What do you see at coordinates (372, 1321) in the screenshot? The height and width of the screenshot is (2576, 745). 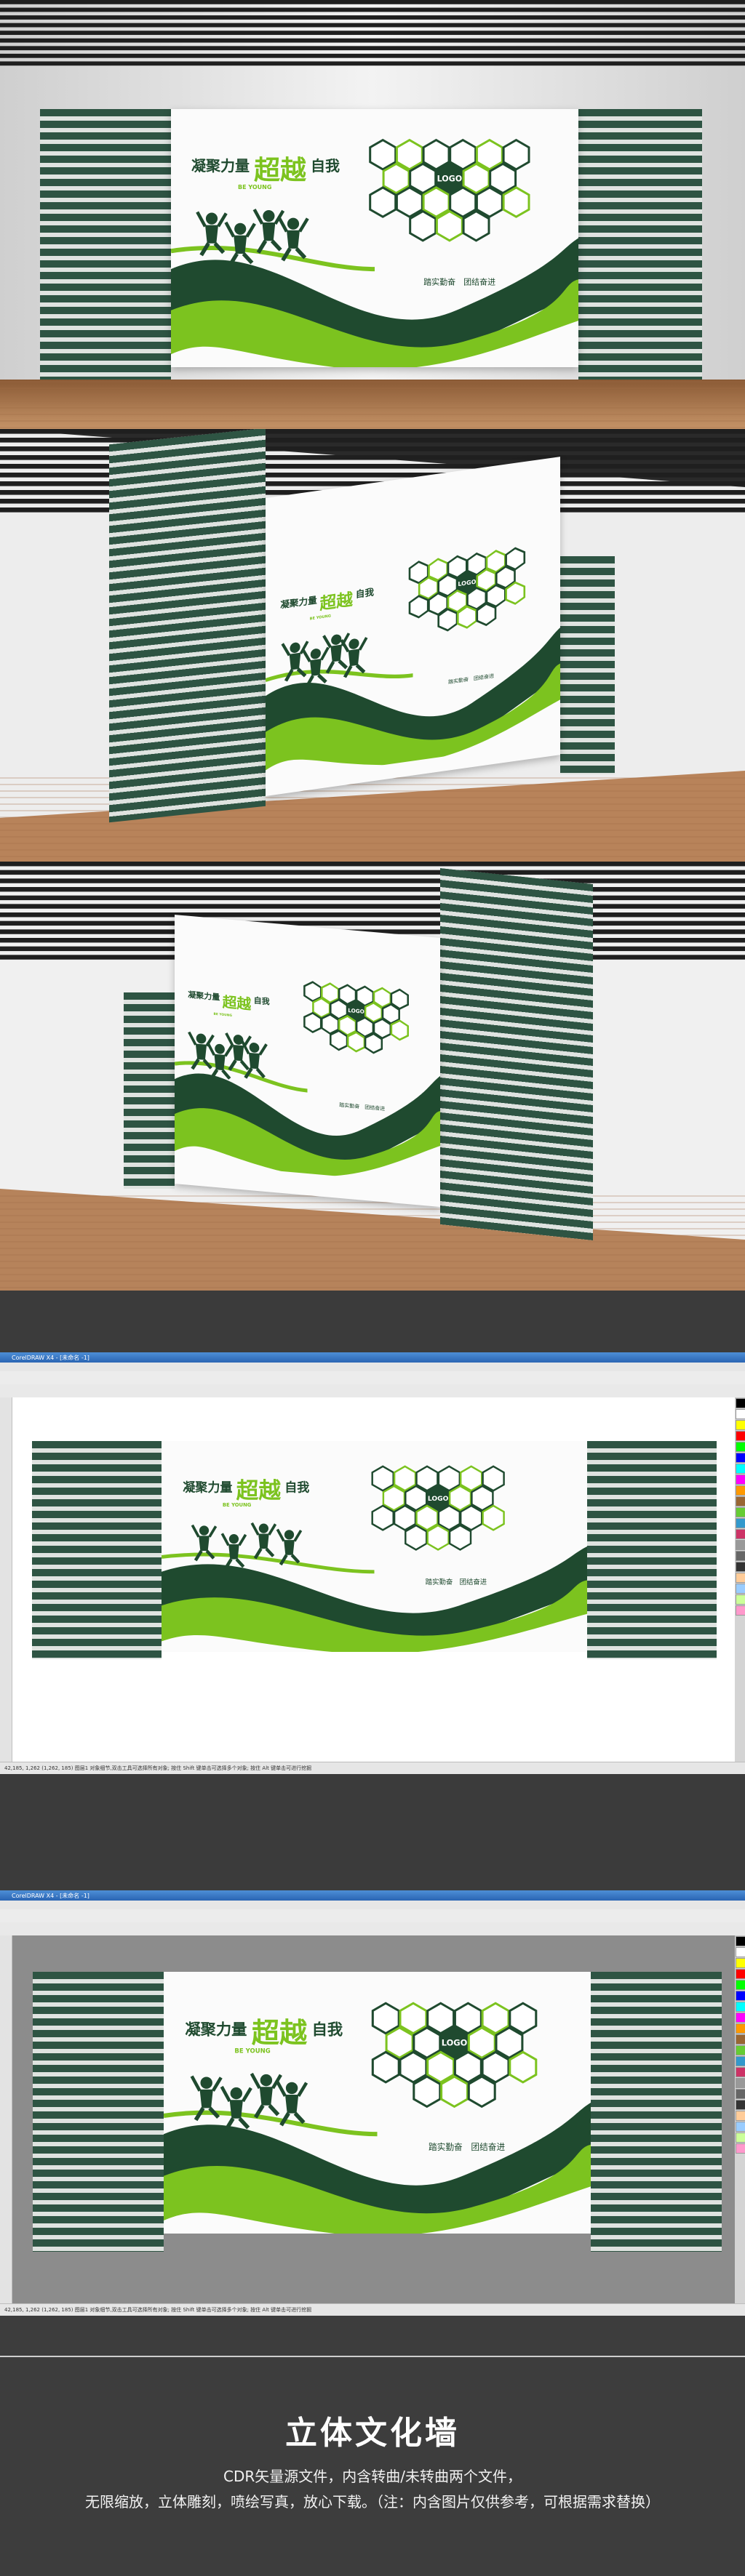 I see `separator` at bounding box center [372, 1321].